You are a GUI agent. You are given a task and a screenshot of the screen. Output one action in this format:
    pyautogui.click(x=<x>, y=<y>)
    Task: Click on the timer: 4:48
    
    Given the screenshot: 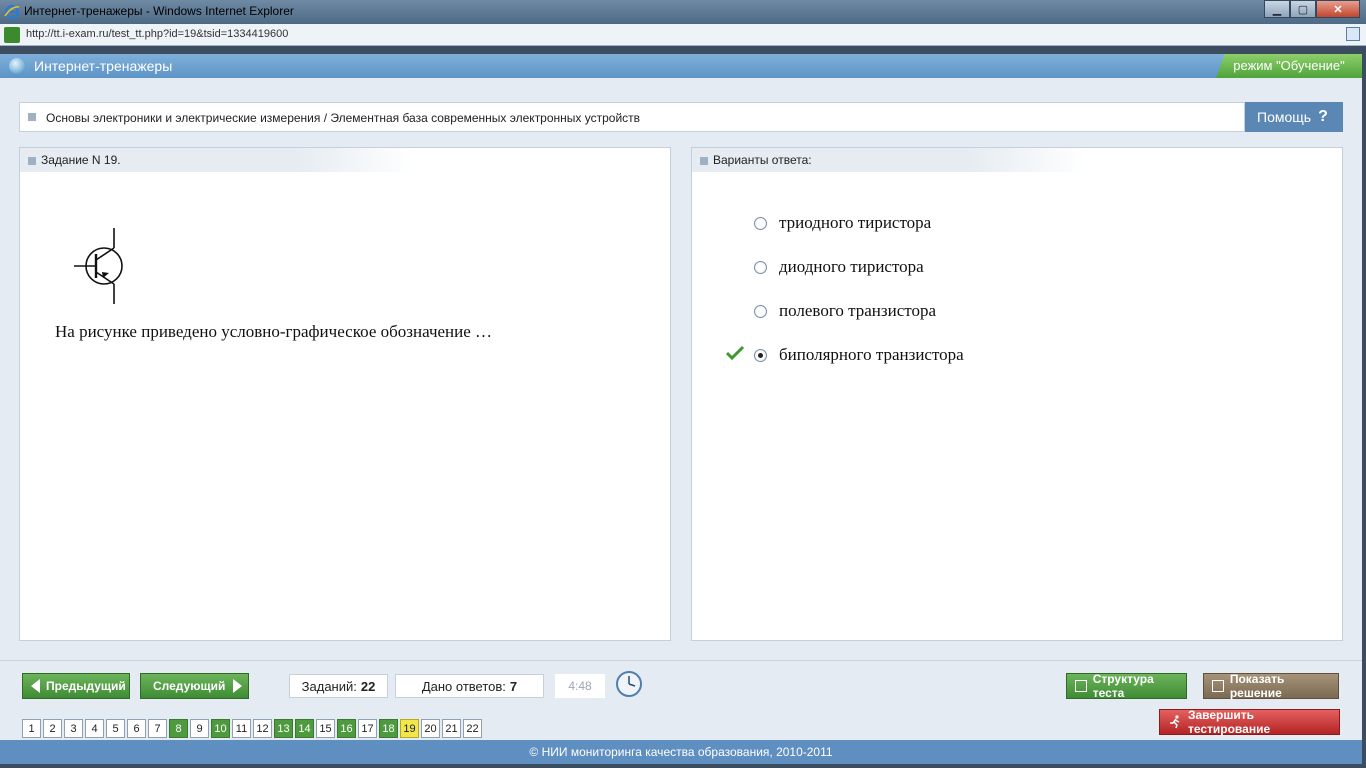 What is the action you would take?
    pyautogui.click(x=580, y=686)
    